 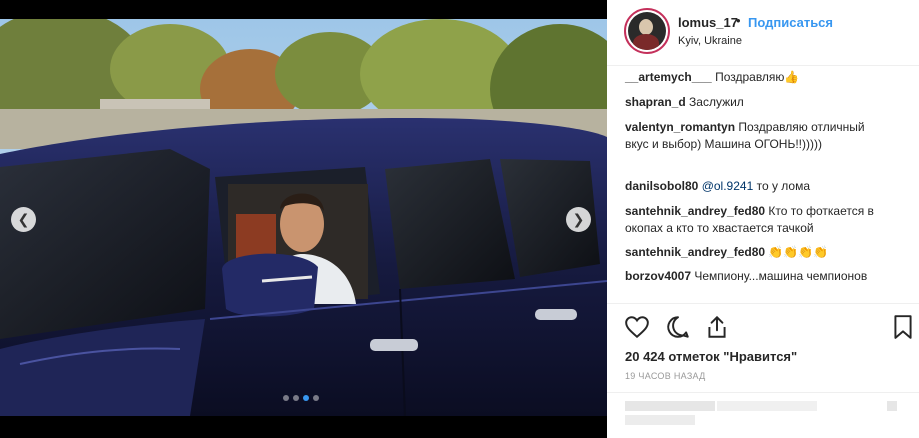 I want to click on comment-text: Заслужил, so click(x=714, y=102).